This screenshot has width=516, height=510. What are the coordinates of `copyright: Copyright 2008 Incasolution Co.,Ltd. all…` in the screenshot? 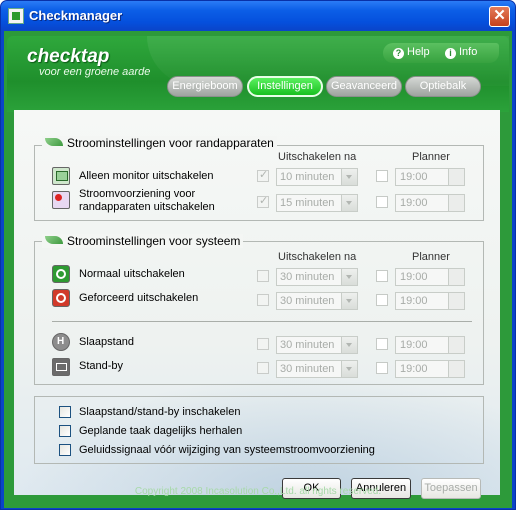 It's located at (258, 491).